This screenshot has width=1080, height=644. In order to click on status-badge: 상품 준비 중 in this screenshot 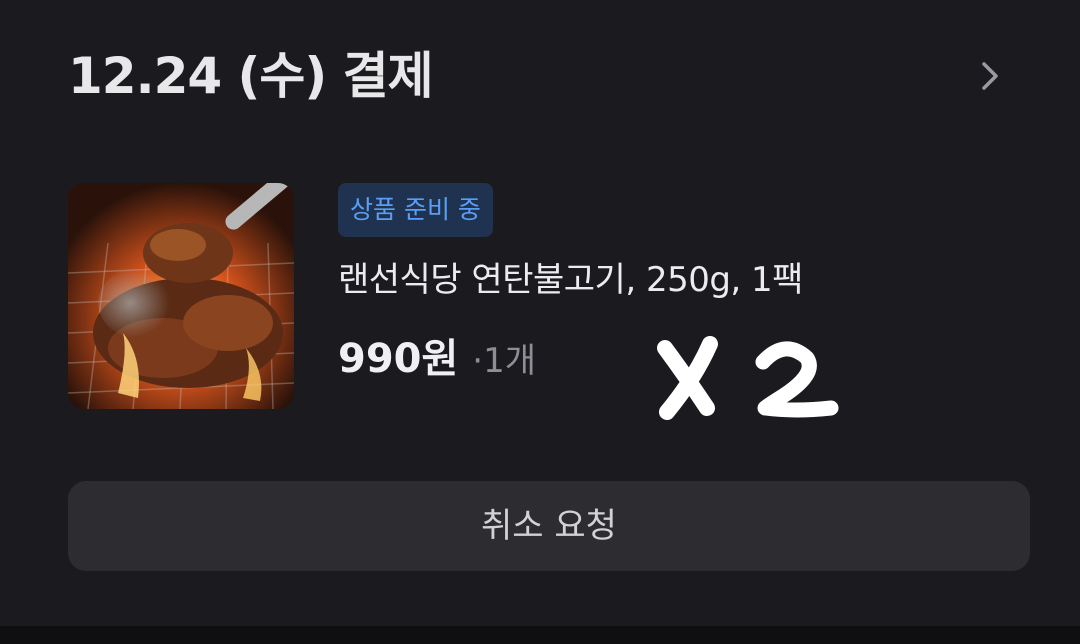, I will do `click(415, 210)`.